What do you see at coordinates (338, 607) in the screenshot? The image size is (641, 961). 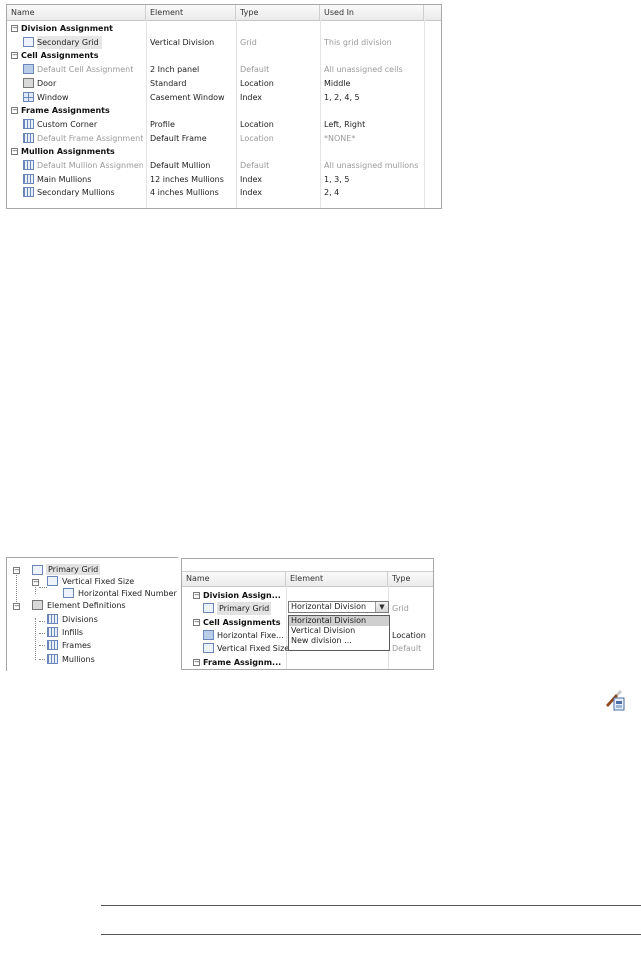 I see `element-dropdown: Horizontal Division ▼` at bounding box center [338, 607].